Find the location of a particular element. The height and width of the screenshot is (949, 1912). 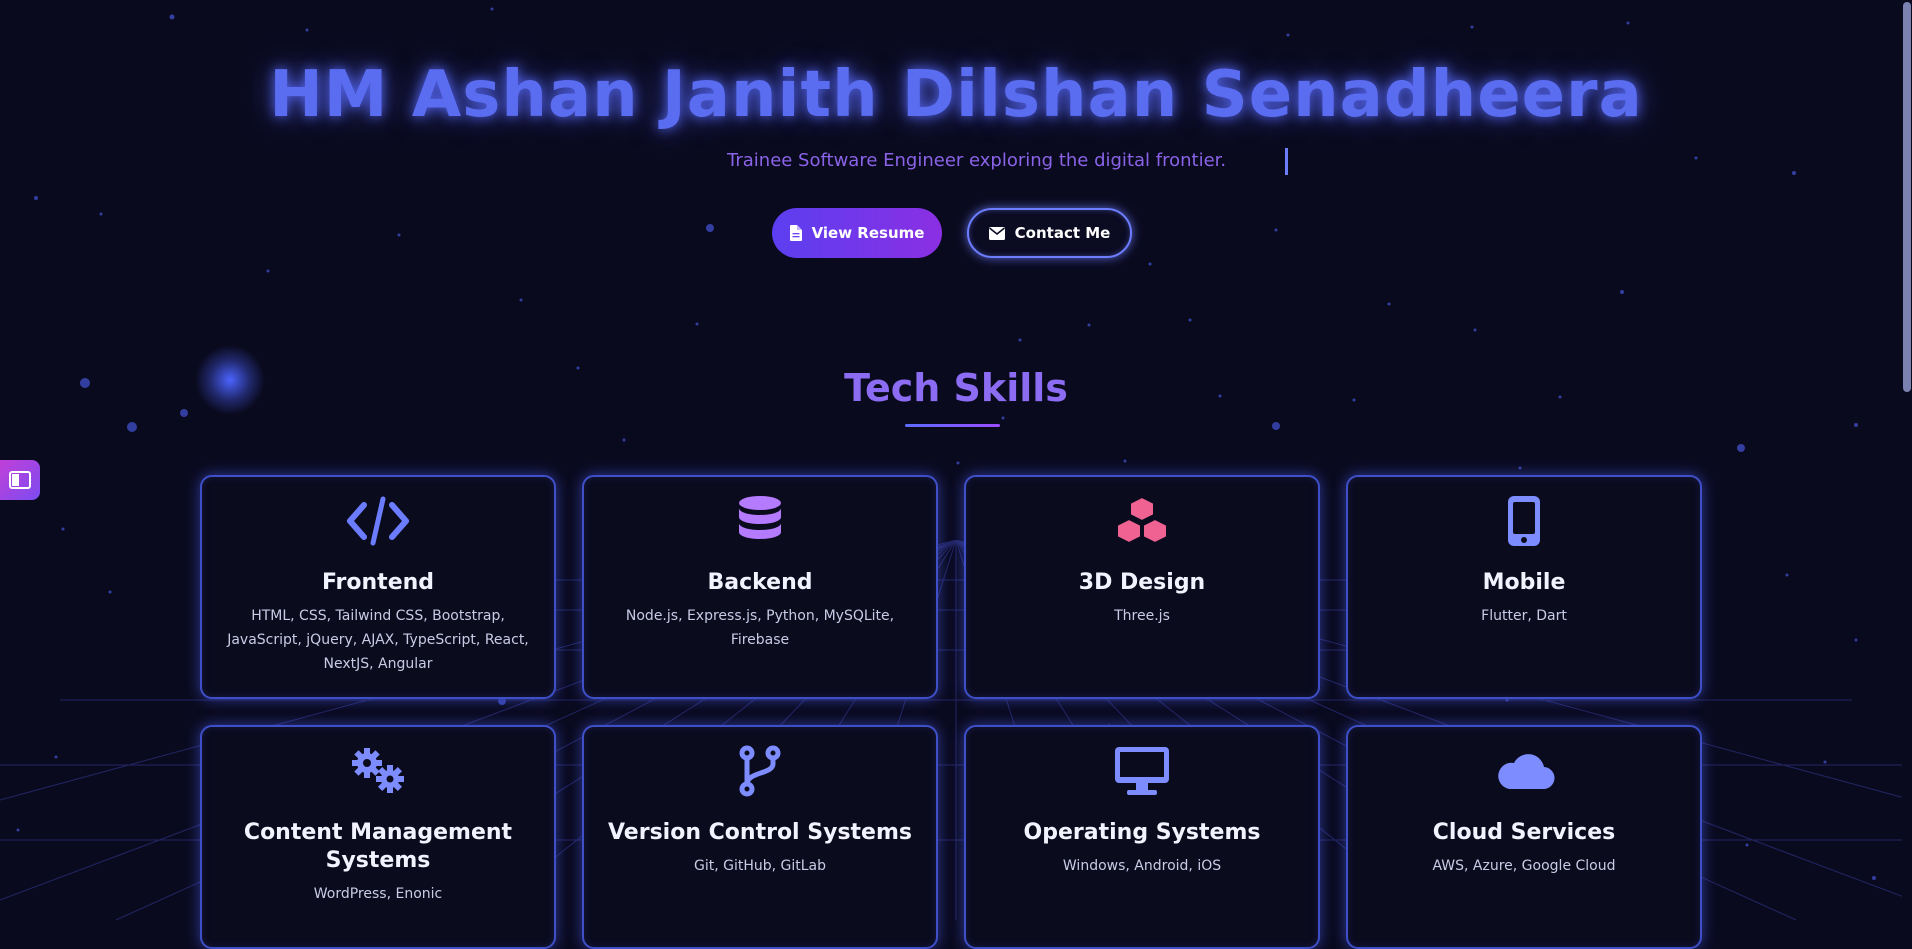

sidebar-icon is located at coordinates (20, 480).